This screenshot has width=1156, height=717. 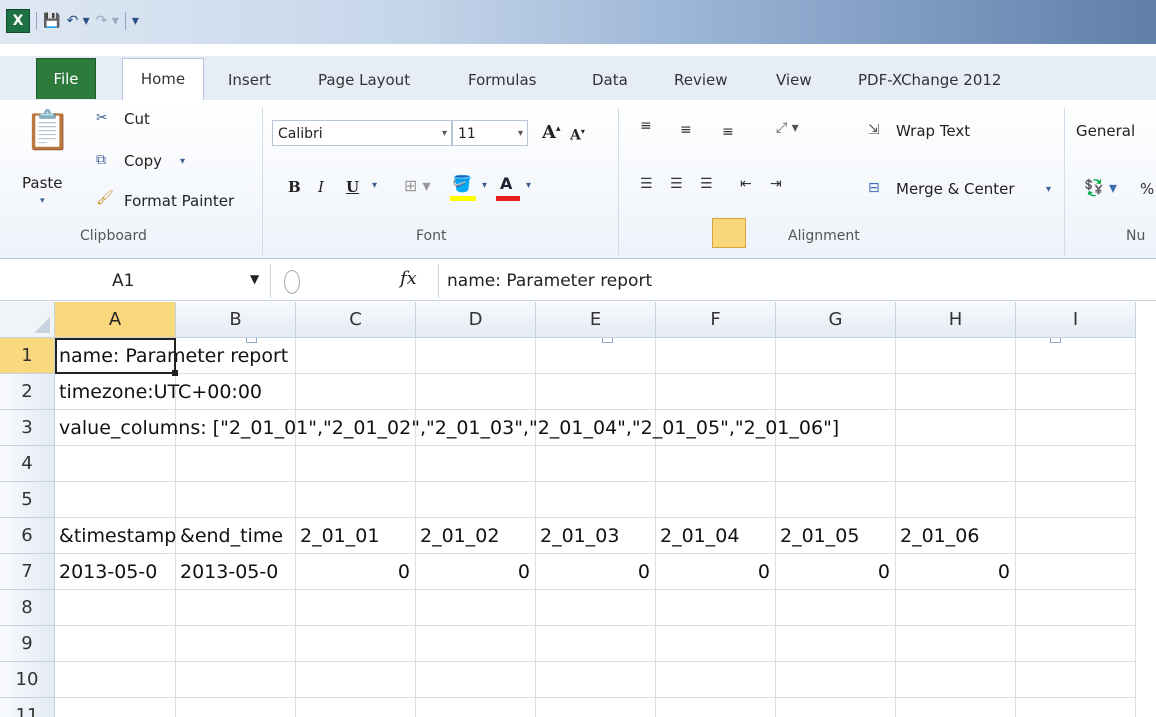 What do you see at coordinates (686, 130) in the screenshot?
I see `align-middle-icon: ≡` at bounding box center [686, 130].